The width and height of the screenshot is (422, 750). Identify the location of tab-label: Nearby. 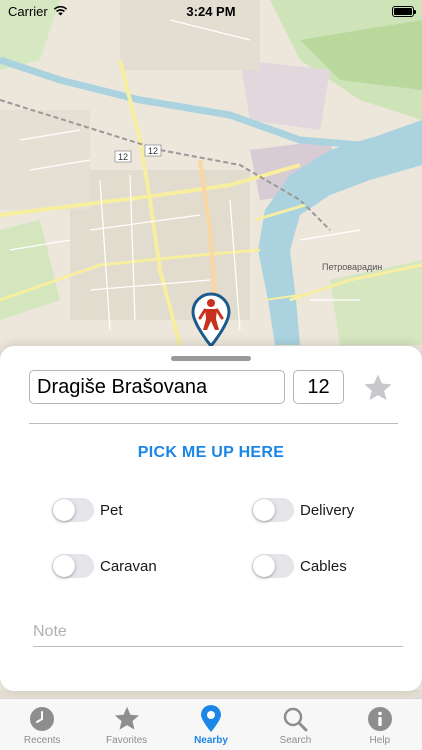
(211, 740).